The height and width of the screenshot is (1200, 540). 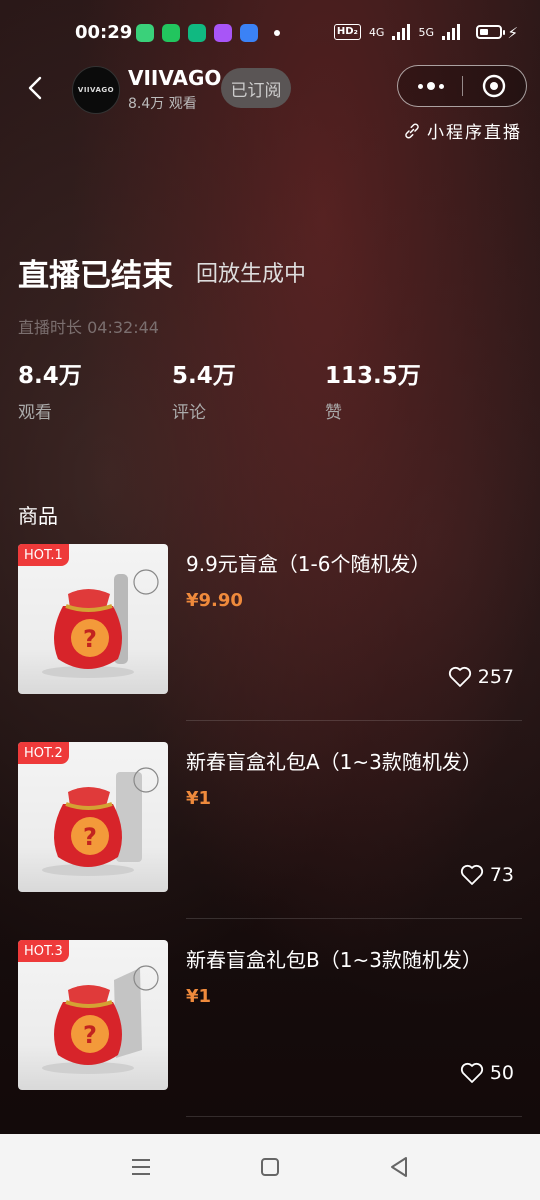 What do you see at coordinates (43, 555) in the screenshot?
I see `hot-badge: HOT.1` at bounding box center [43, 555].